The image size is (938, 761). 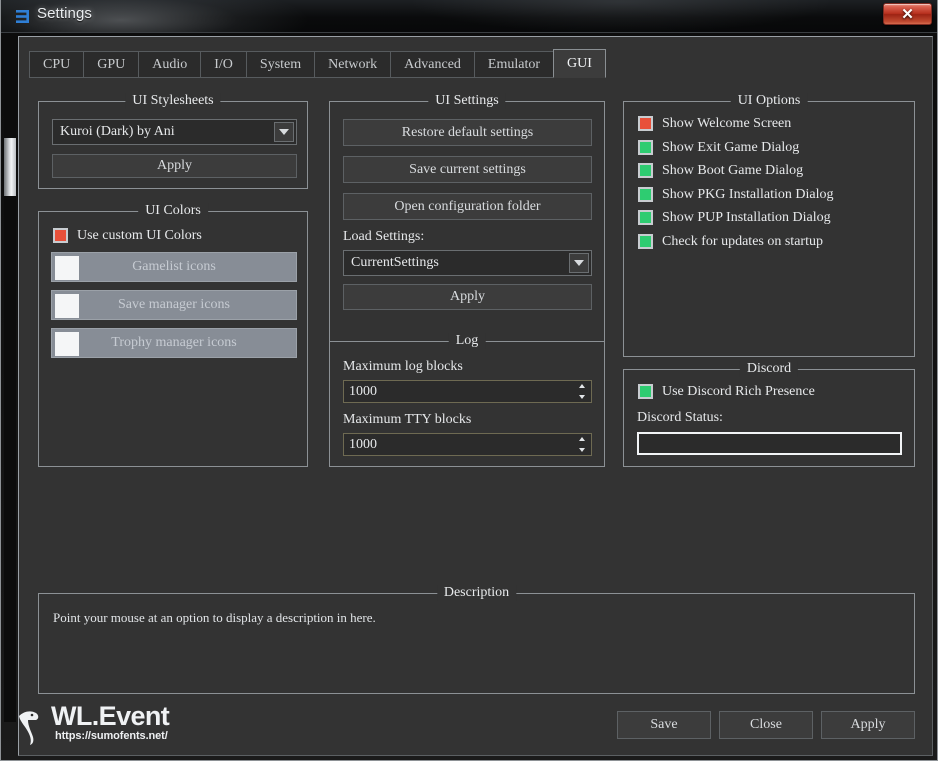 I want to click on ui-option-label: Show Exit Game Dialog, so click(x=731, y=147).